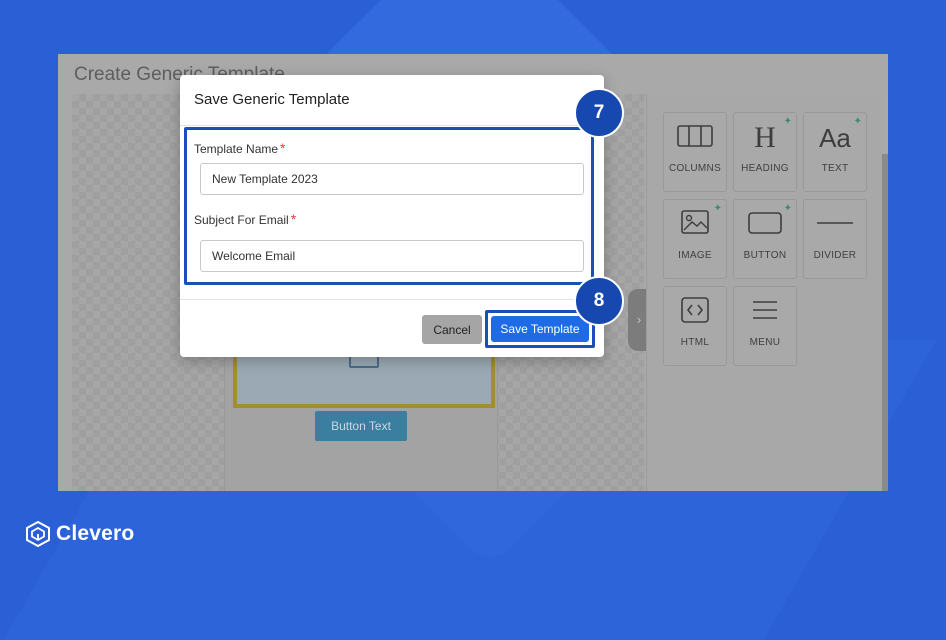 The width and height of the screenshot is (946, 640). I want to click on tile-divider: DIVIDER, so click(835, 239).